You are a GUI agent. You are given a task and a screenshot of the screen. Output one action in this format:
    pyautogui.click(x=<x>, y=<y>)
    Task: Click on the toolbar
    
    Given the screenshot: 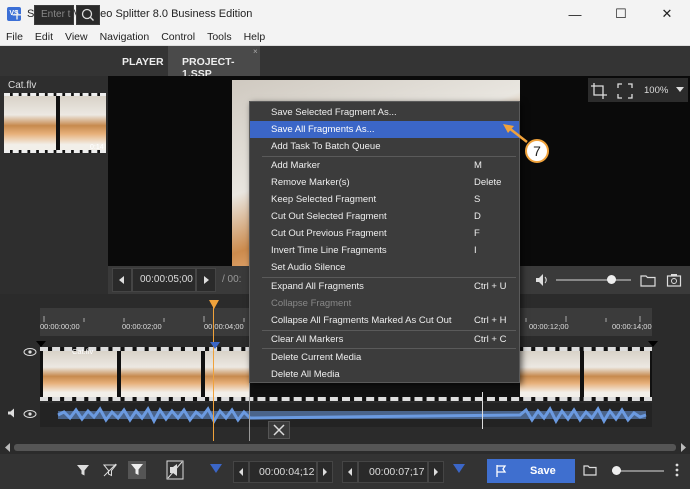 What is the action you would take?
    pyautogui.click(x=345, y=61)
    